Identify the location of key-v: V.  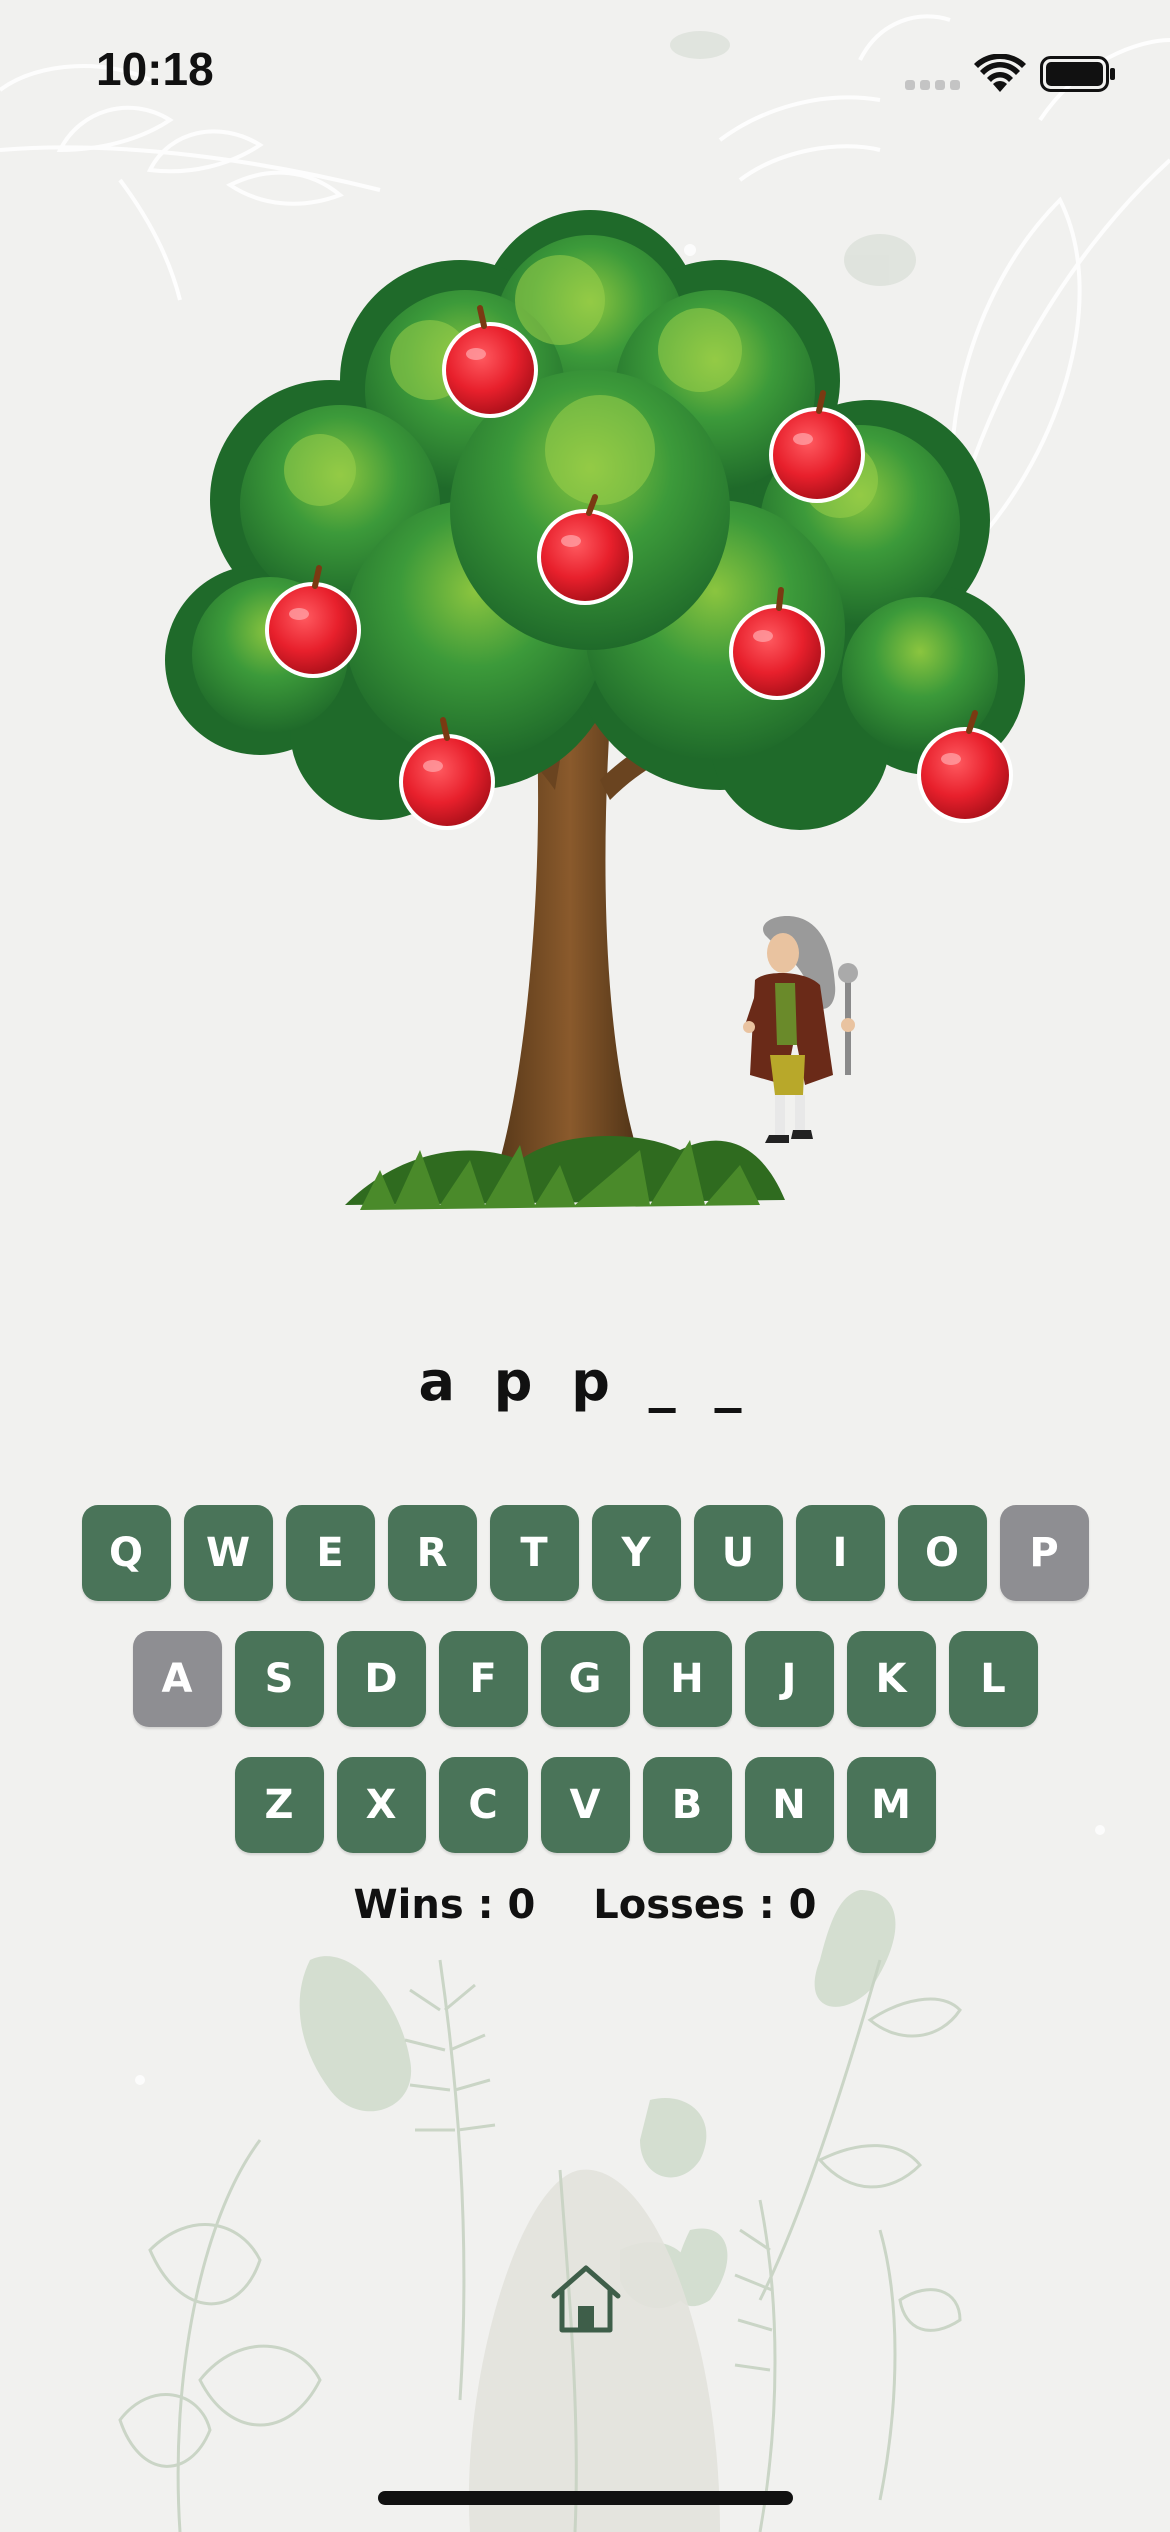
(585, 1805).